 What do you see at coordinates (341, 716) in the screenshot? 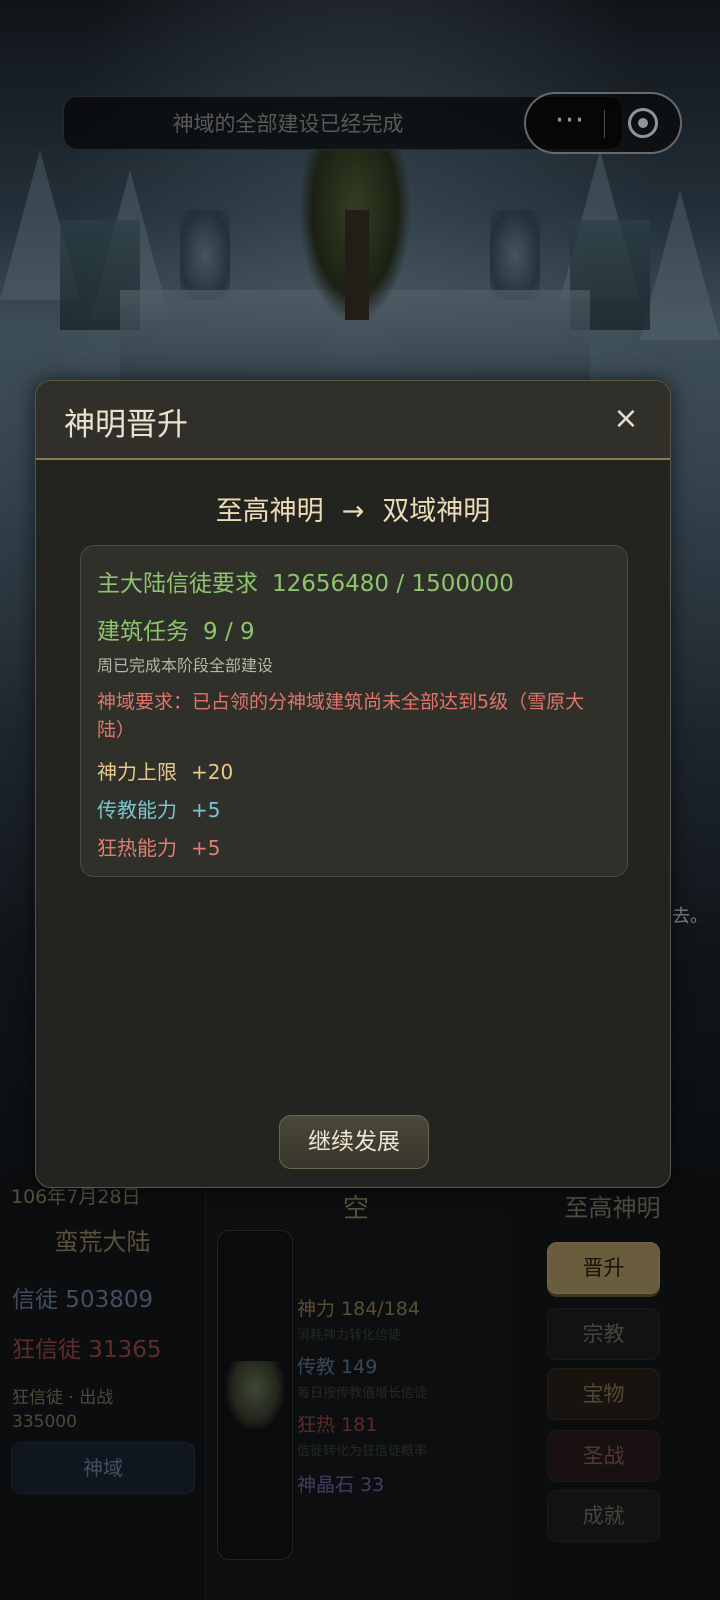
I see `realm-requirement: 神域要求：已占领的分神域建筑尚未全部达到5级（雪原大陆）` at bounding box center [341, 716].